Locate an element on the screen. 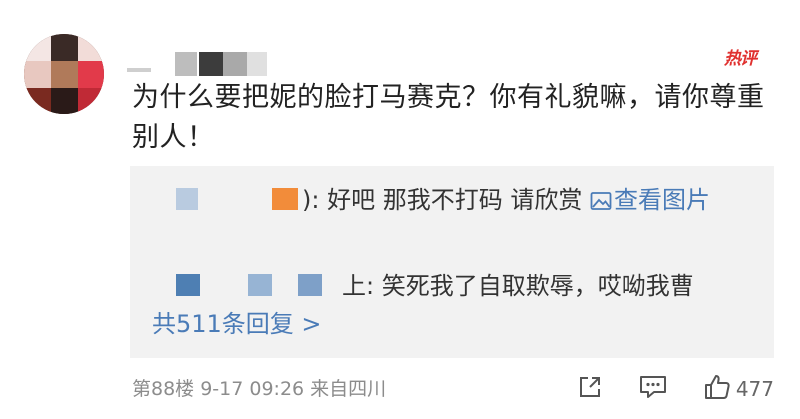 This screenshot has height=419, width=800. comment-meta: 第88楼 9-17 09:26 来自四川 is located at coordinates (259, 389).